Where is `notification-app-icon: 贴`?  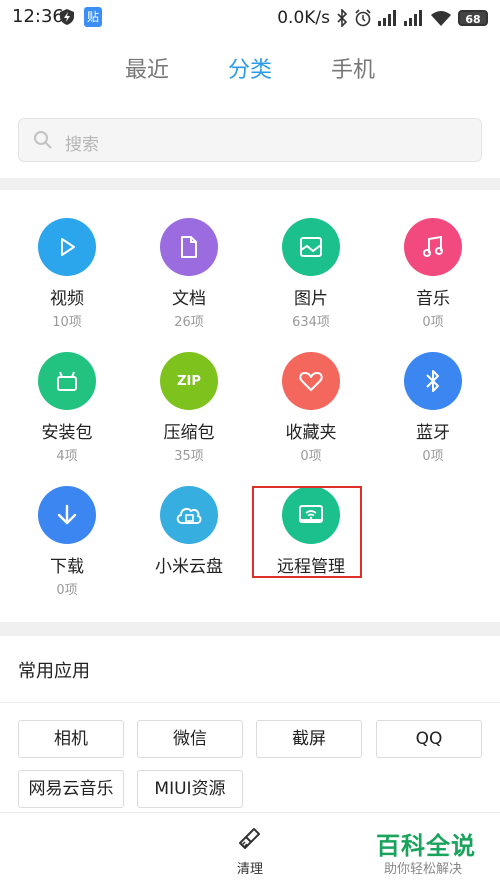
notification-app-icon: 贴 is located at coordinates (93, 17).